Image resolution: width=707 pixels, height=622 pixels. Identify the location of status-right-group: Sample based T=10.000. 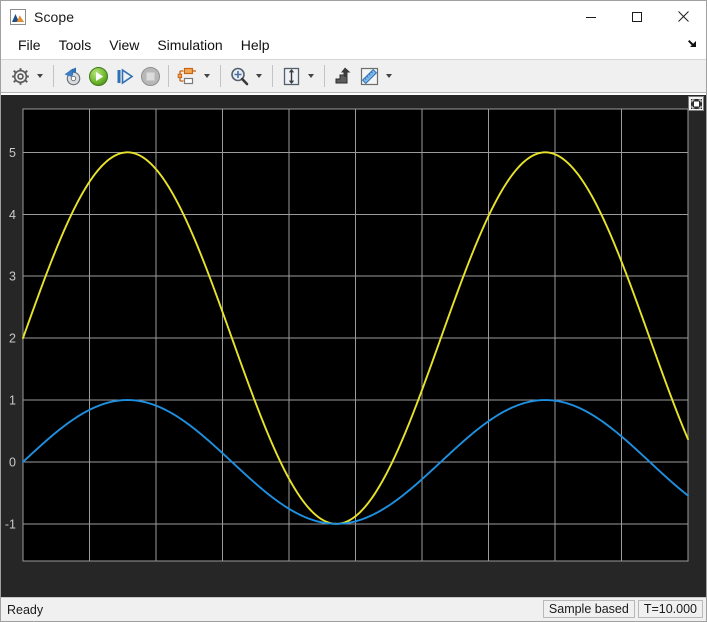
(622, 609).